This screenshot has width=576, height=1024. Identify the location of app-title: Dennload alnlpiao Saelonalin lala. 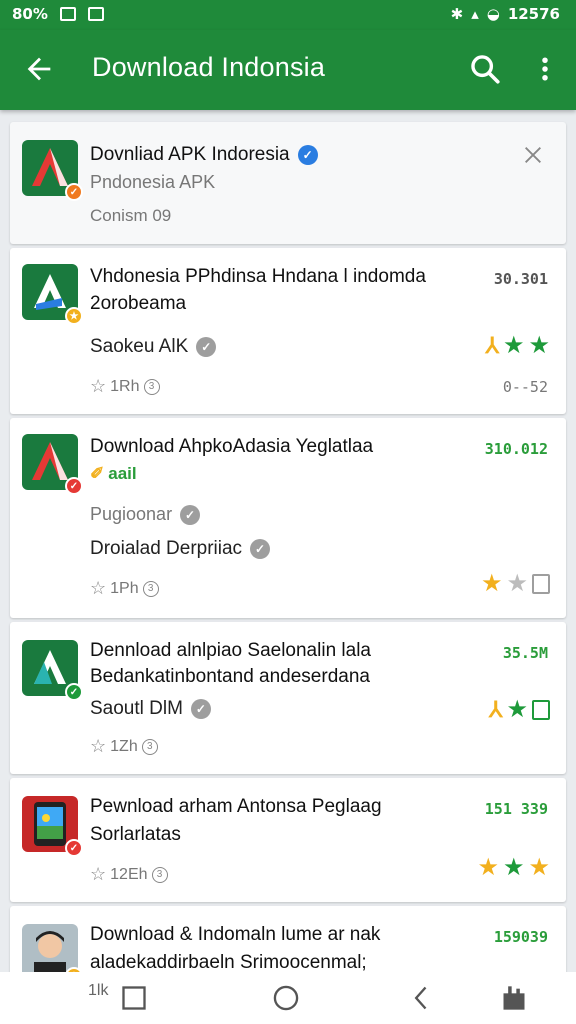
(230, 650).